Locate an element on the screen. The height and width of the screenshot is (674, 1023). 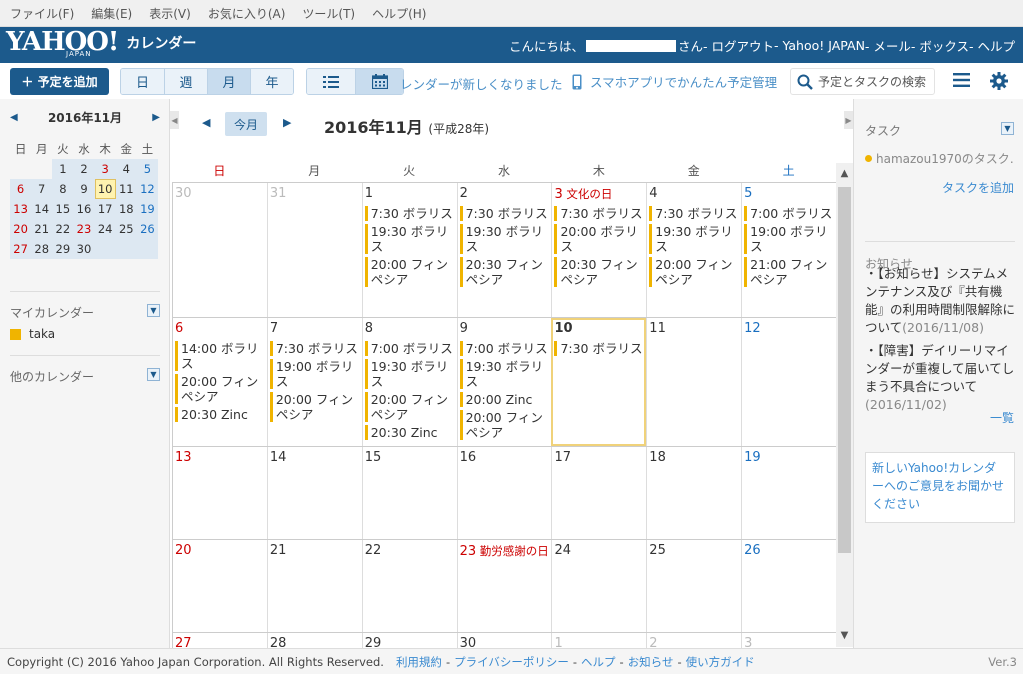
mini-day: 25 is located at coordinates (126, 229).